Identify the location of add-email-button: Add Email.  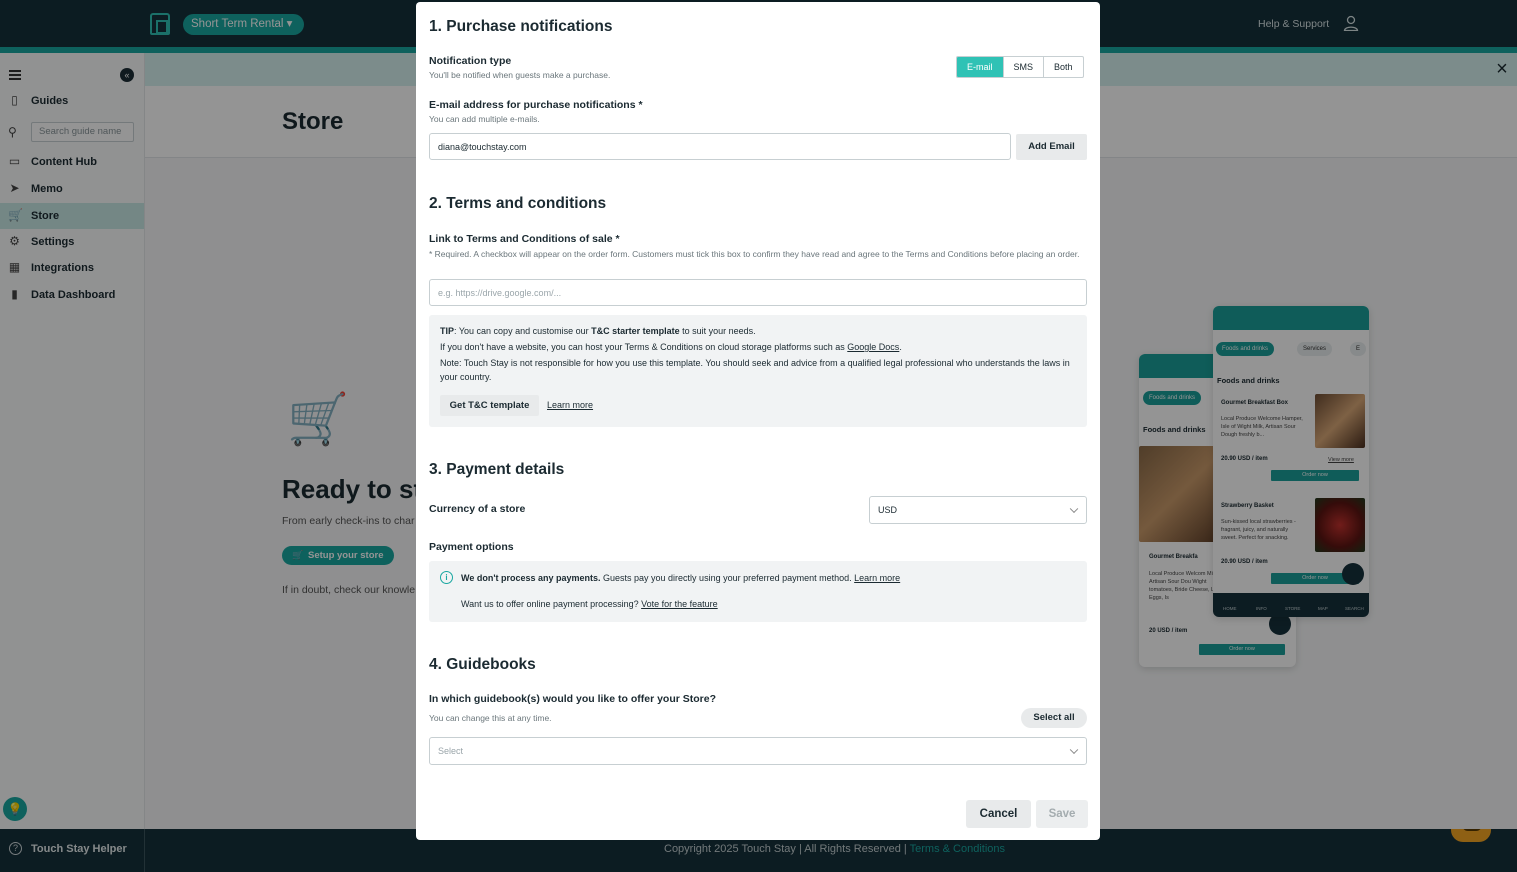
(1051, 147).